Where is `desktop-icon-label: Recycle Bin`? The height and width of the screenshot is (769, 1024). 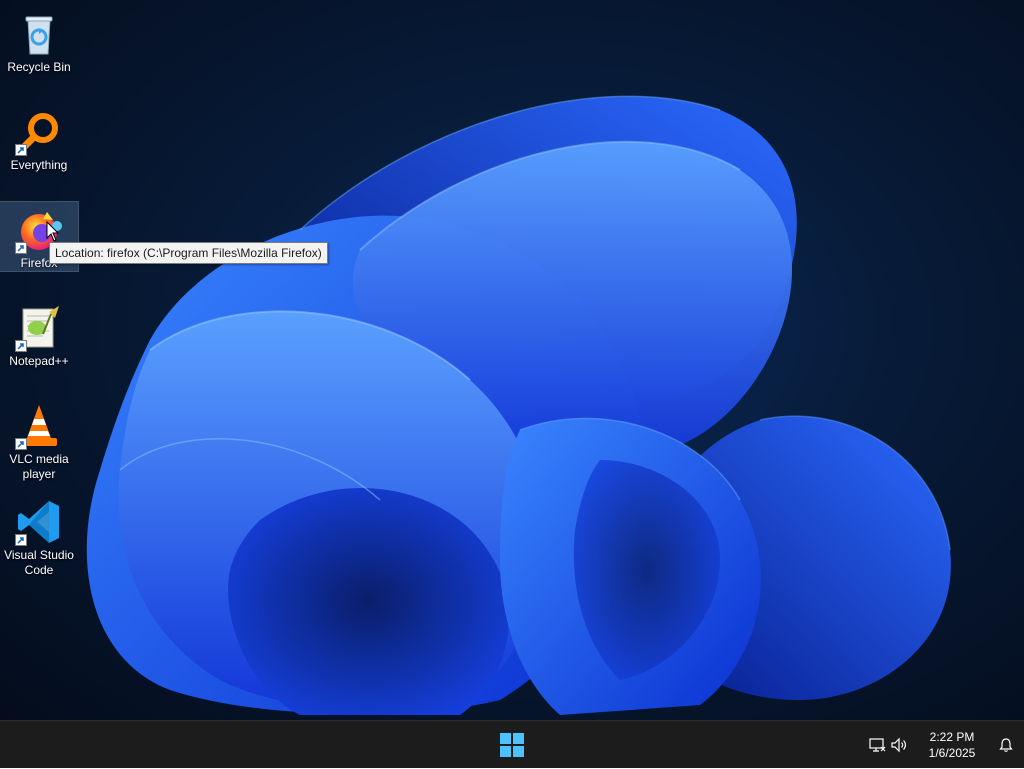
desktop-icon-label: Recycle Bin is located at coordinates (39, 67).